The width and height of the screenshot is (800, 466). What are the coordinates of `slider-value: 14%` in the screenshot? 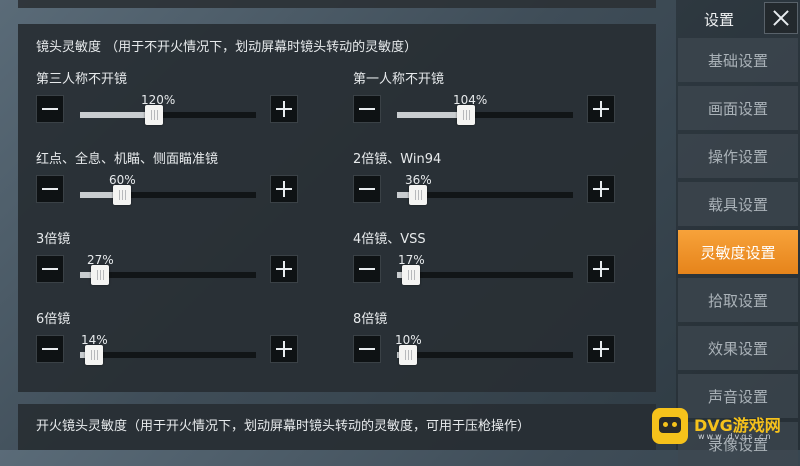 It's located at (94, 340).